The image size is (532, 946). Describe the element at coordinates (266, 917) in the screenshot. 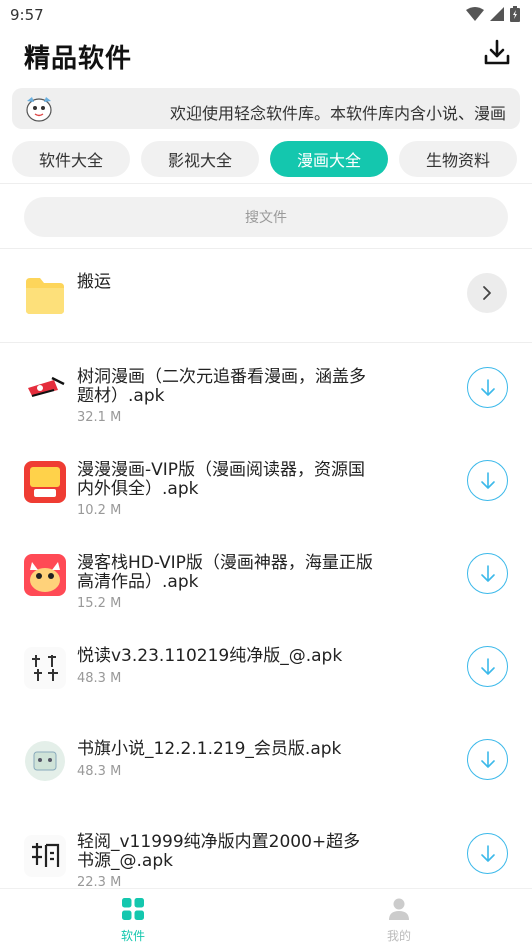

I see `bottom-nav: 软件 我的` at that location.